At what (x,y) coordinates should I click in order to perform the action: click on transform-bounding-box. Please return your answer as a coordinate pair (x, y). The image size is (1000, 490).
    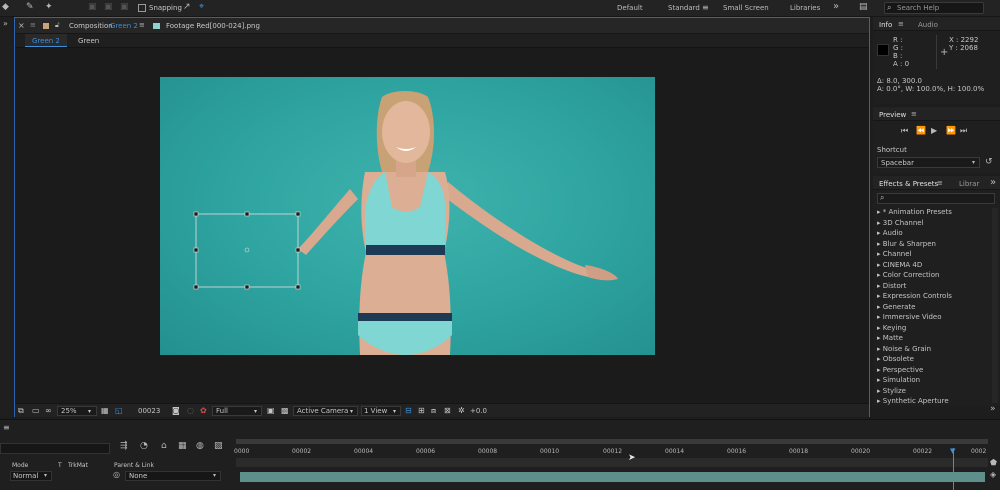
    Looking at the image, I should click on (247, 249).